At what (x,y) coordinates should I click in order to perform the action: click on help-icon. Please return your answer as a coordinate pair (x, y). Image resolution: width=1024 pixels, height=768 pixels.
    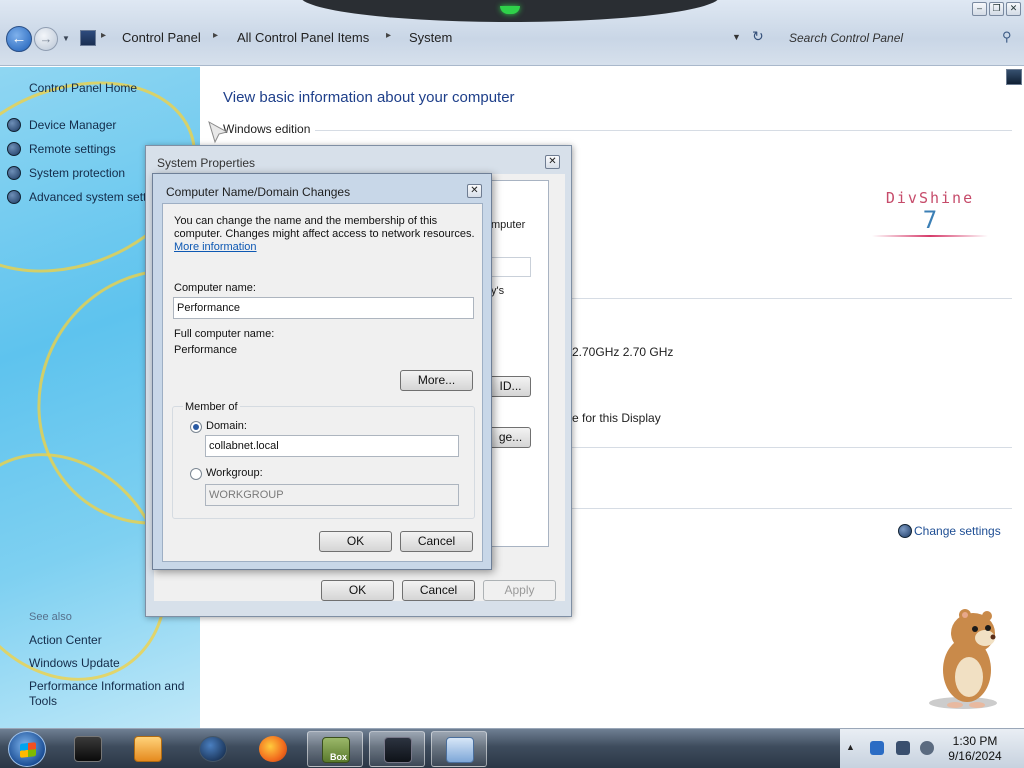
    Looking at the image, I should click on (1014, 77).